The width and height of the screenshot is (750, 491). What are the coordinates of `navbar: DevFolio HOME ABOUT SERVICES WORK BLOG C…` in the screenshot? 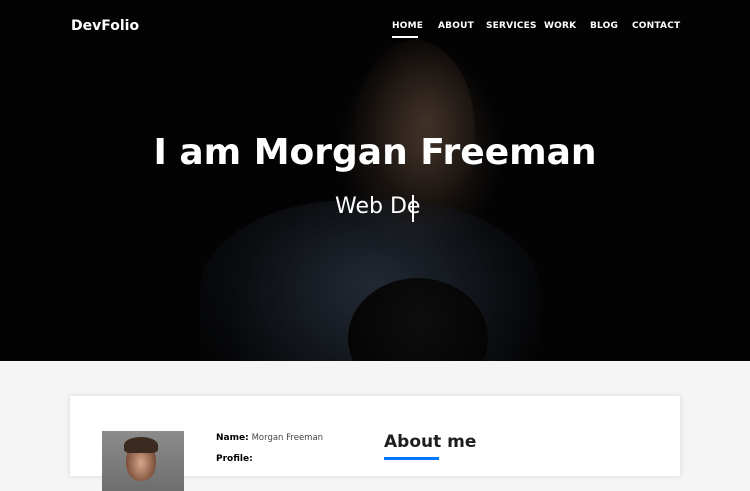 It's located at (375, 28).